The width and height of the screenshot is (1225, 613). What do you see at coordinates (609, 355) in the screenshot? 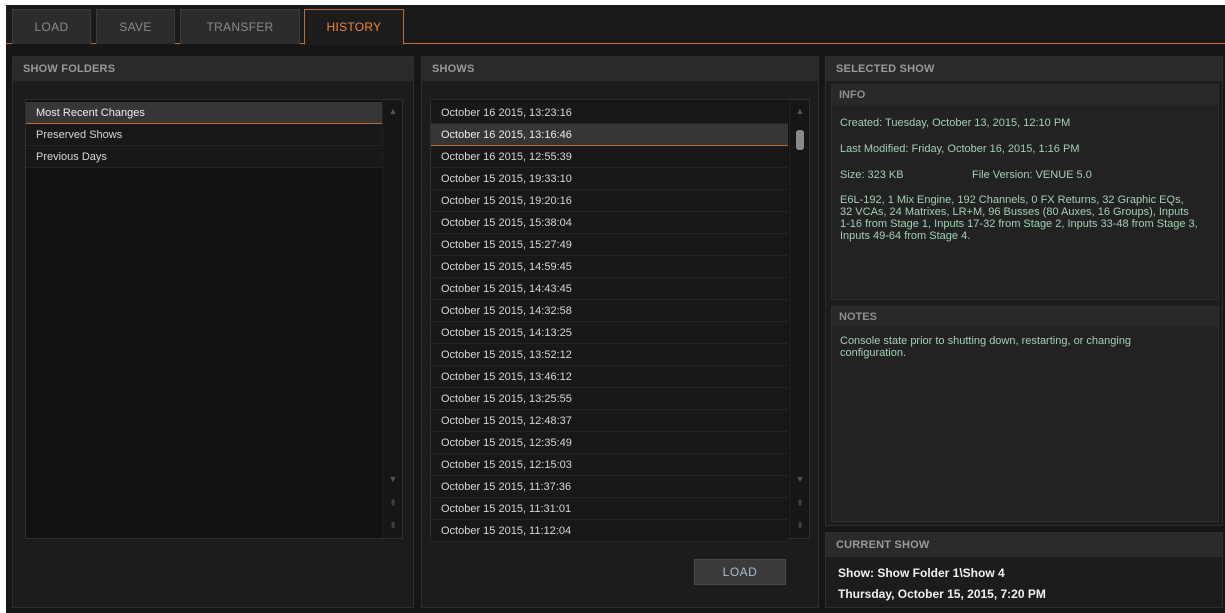
I see `show-list-item: October 15 2015, 13:52:12` at bounding box center [609, 355].